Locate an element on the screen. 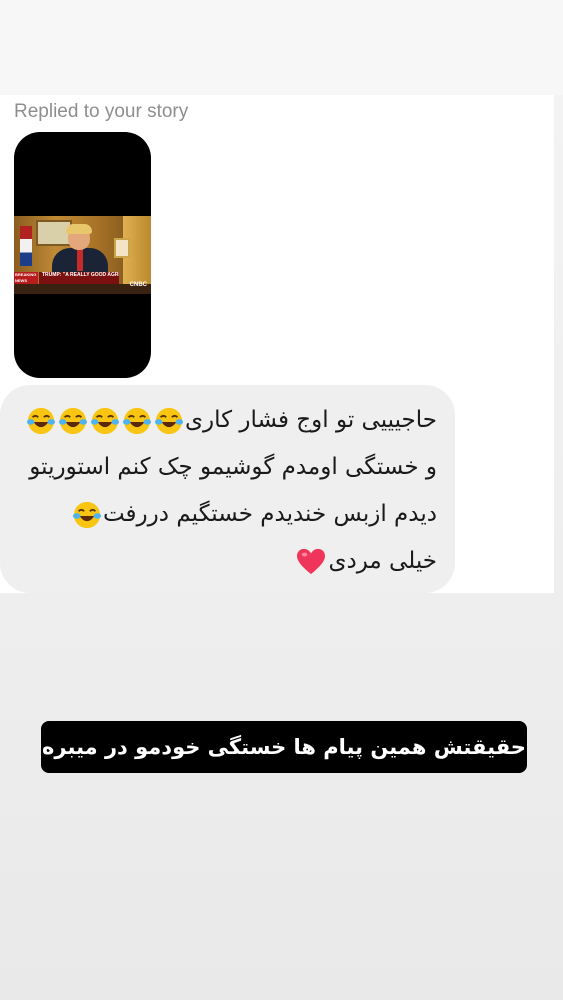  red-heart-emoji-icon is located at coordinates (311, 561).